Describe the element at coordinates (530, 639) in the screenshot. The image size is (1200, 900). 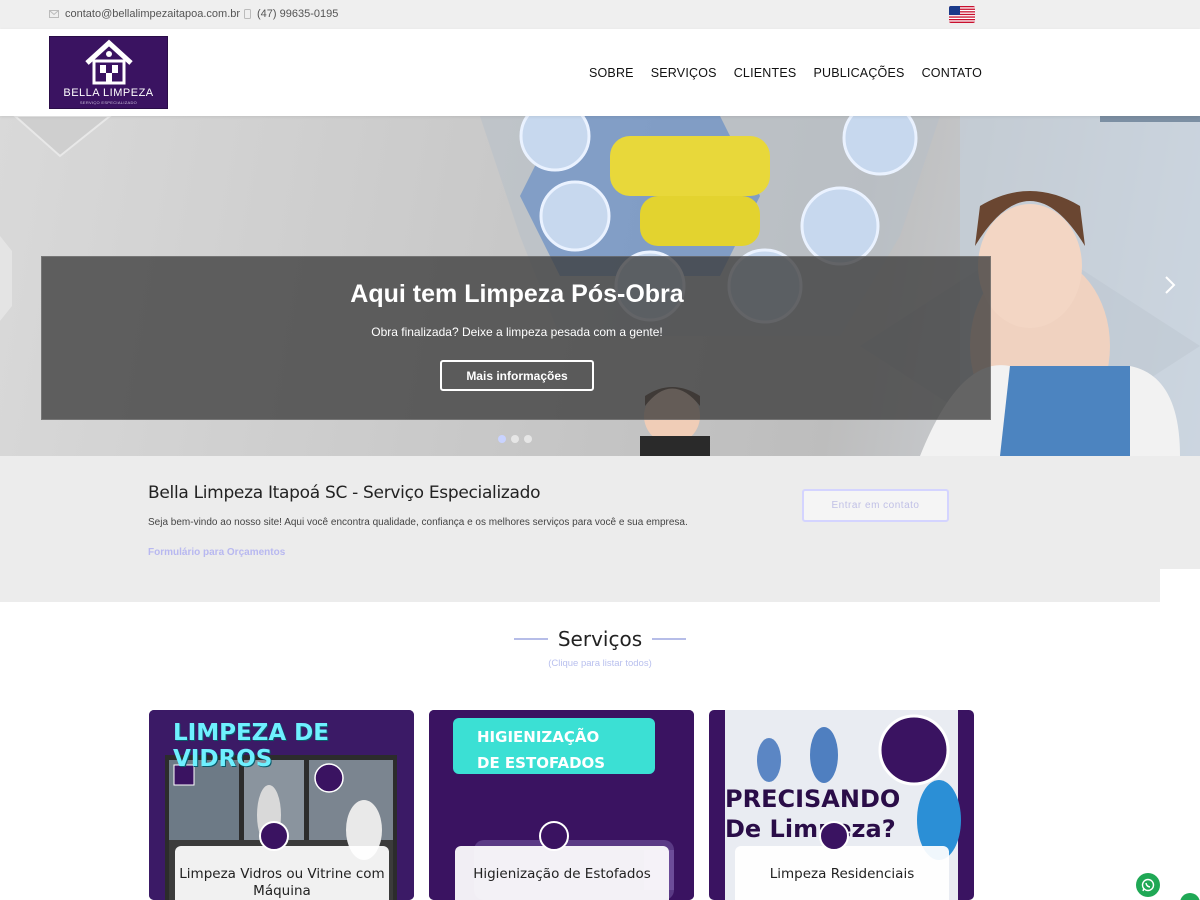
I see `heading-line-left` at that location.